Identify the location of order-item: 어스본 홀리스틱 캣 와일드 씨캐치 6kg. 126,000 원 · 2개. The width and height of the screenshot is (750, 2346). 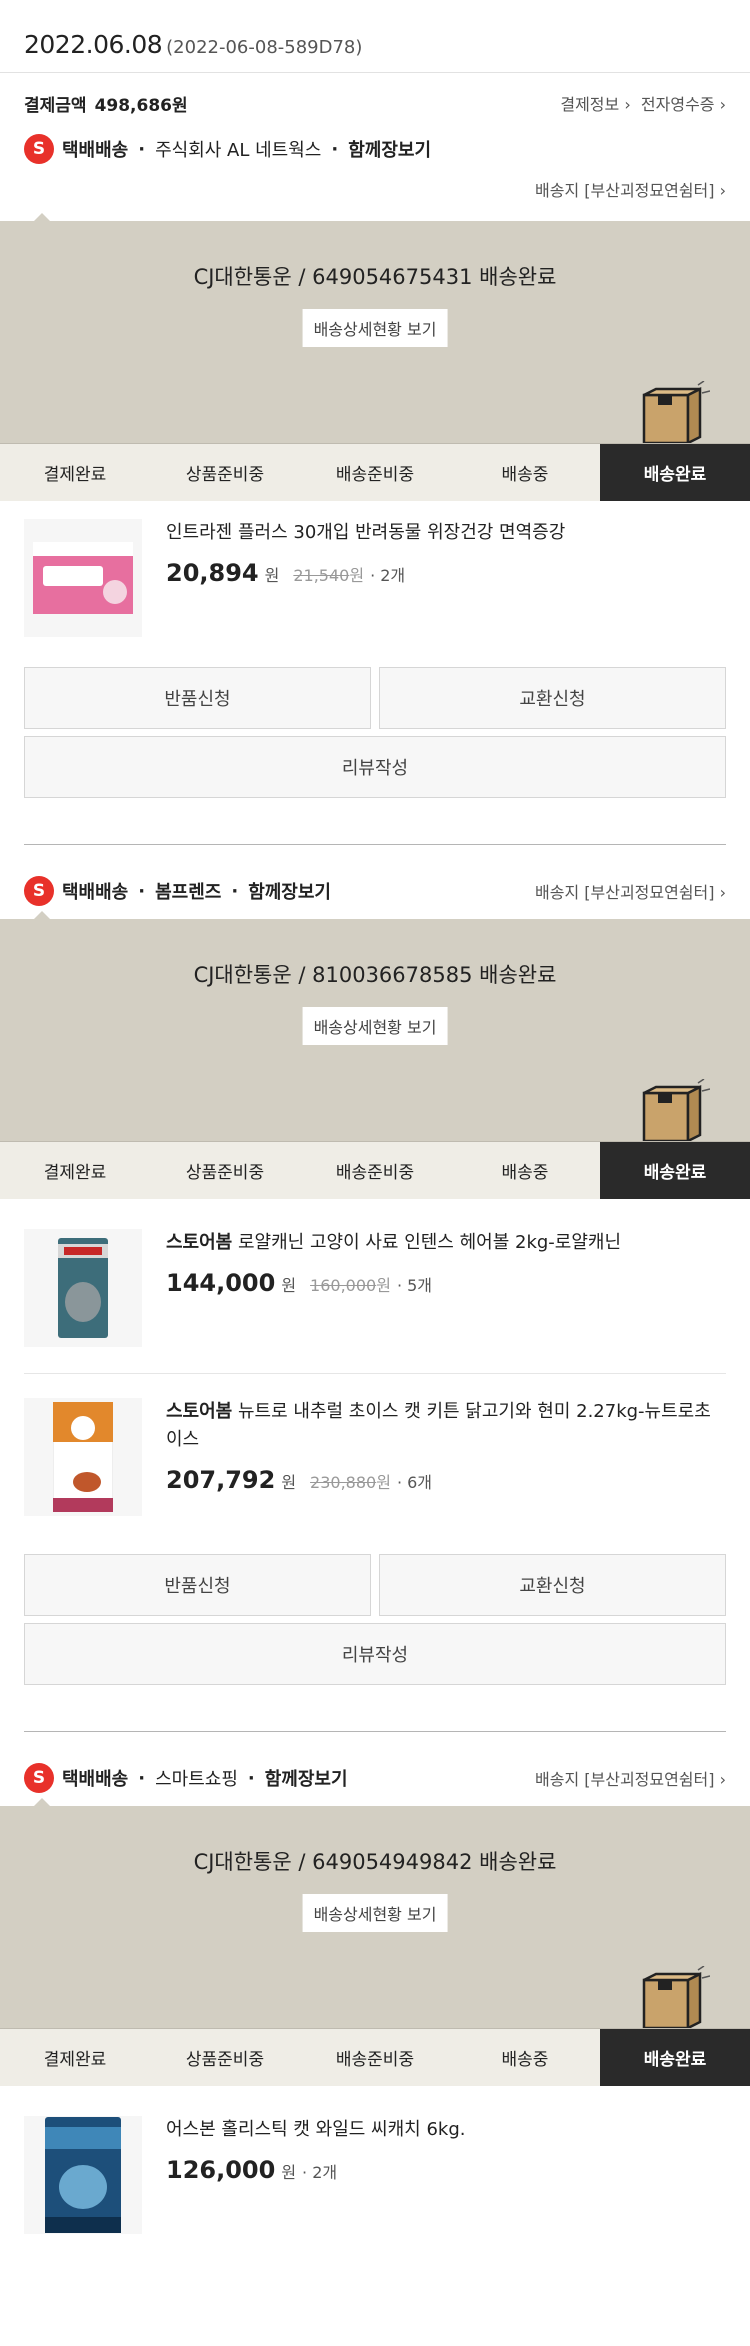
(375, 2170).